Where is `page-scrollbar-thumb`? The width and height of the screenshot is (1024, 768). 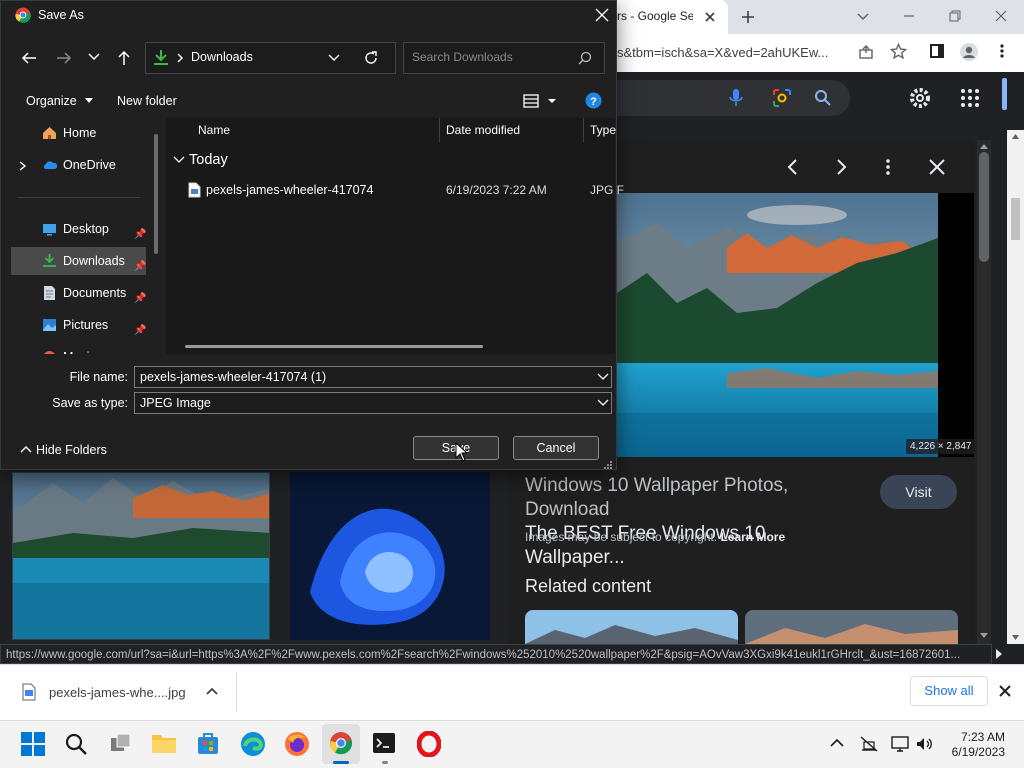
page-scrollbar-thumb is located at coordinates (984, 207).